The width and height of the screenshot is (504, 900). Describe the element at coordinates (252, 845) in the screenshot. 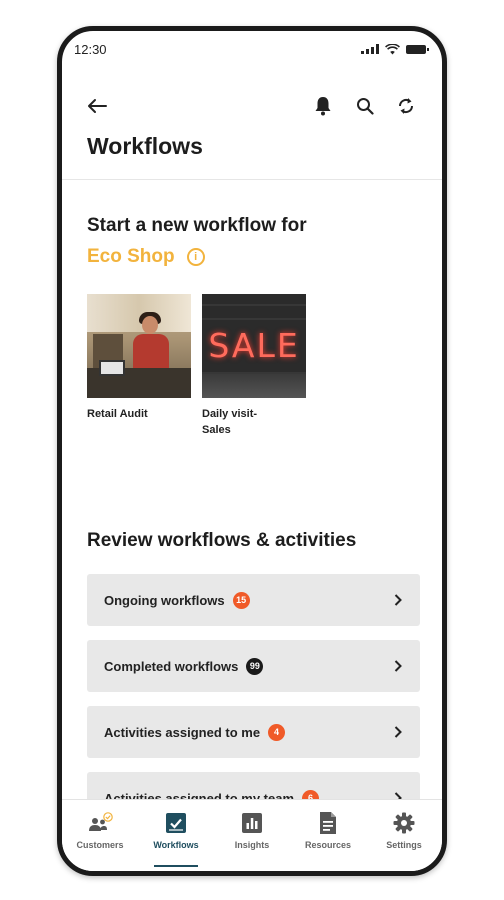

I see `nav-label: Insights` at that location.